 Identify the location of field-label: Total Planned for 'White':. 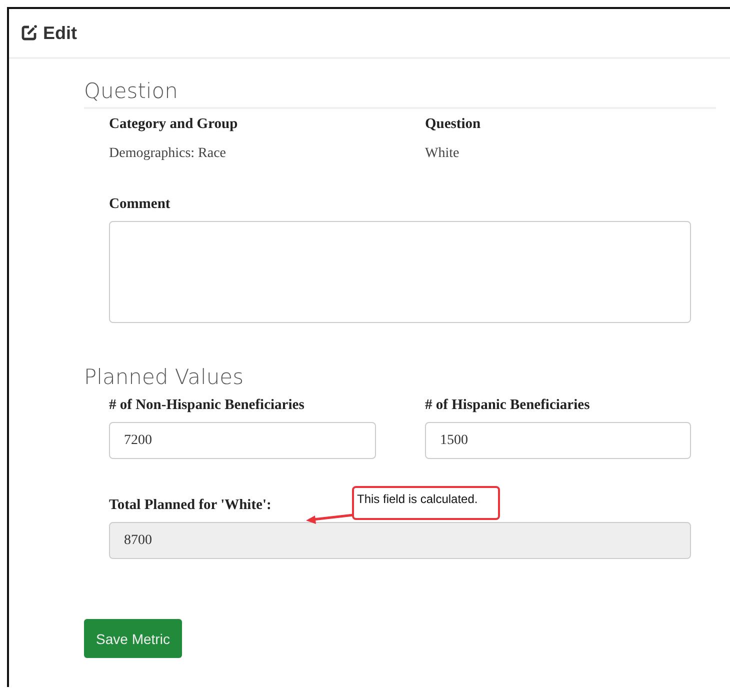
(190, 505).